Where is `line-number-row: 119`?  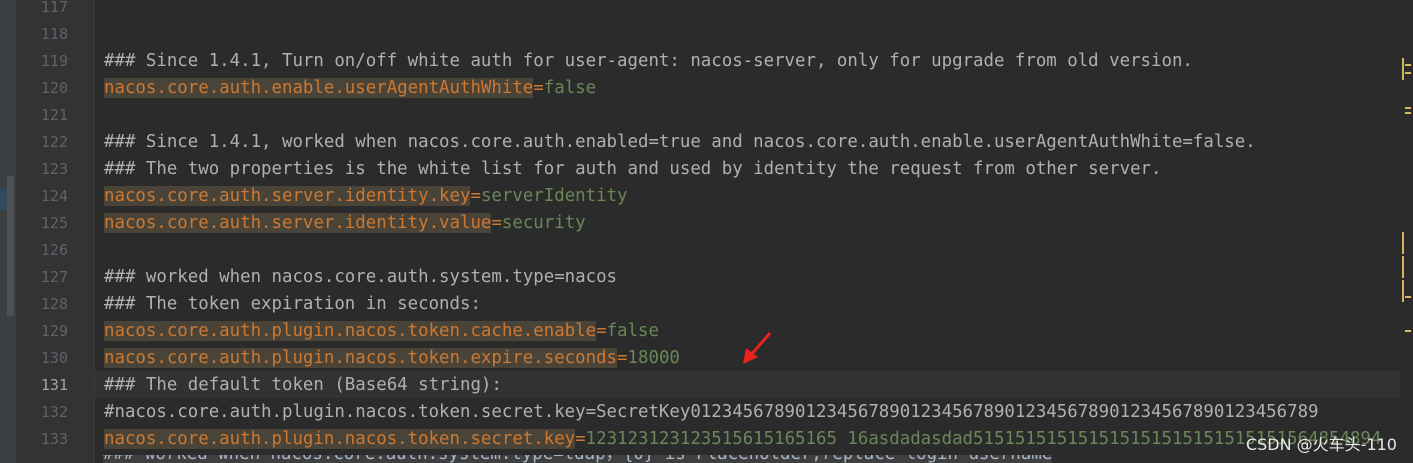
line-number-row: 119 is located at coordinates (55, 61).